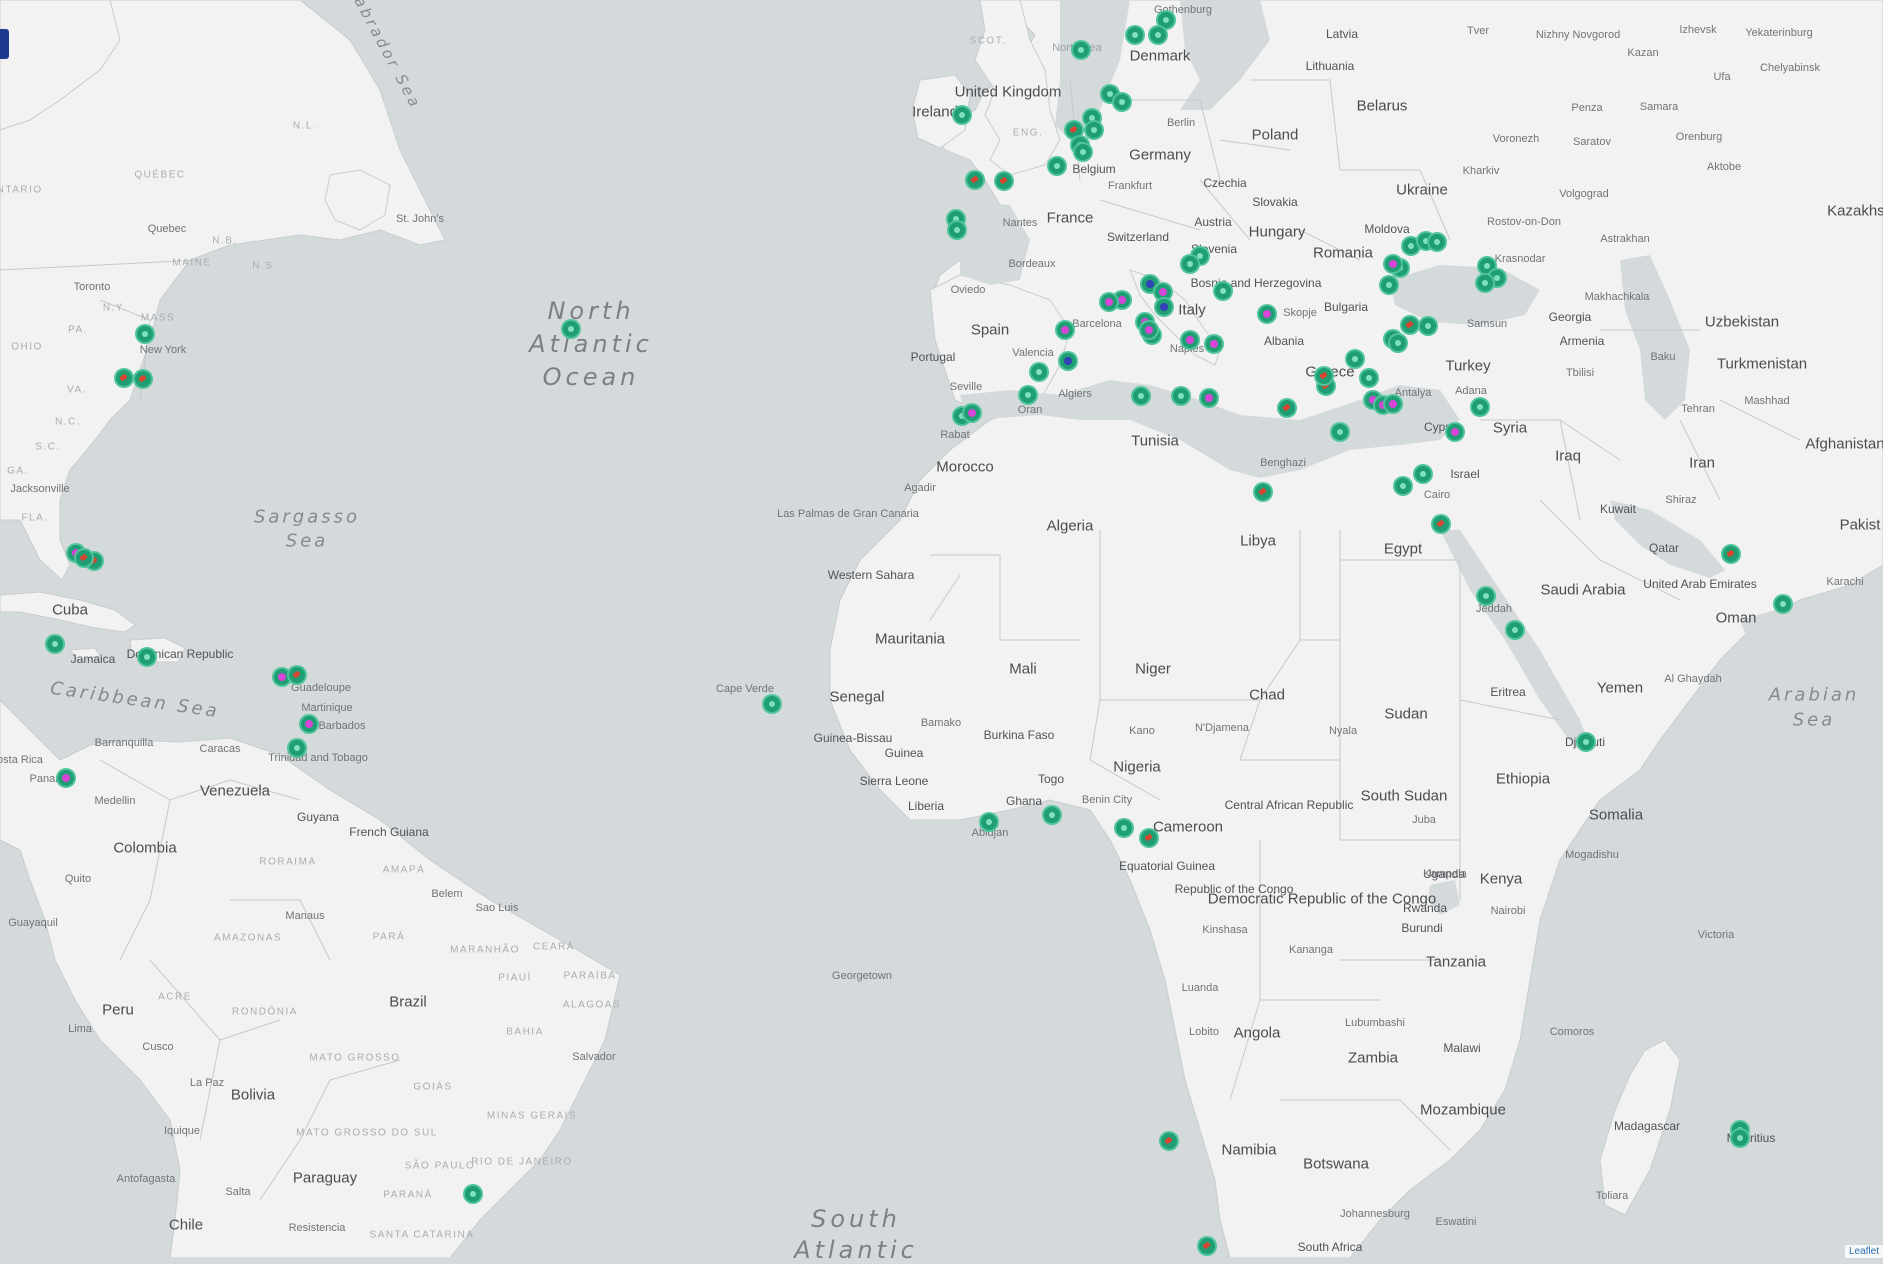  What do you see at coordinates (1863, 1251) in the screenshot?
I see `attribution-link: Leaflet` at bounding box center [1863, 1251].